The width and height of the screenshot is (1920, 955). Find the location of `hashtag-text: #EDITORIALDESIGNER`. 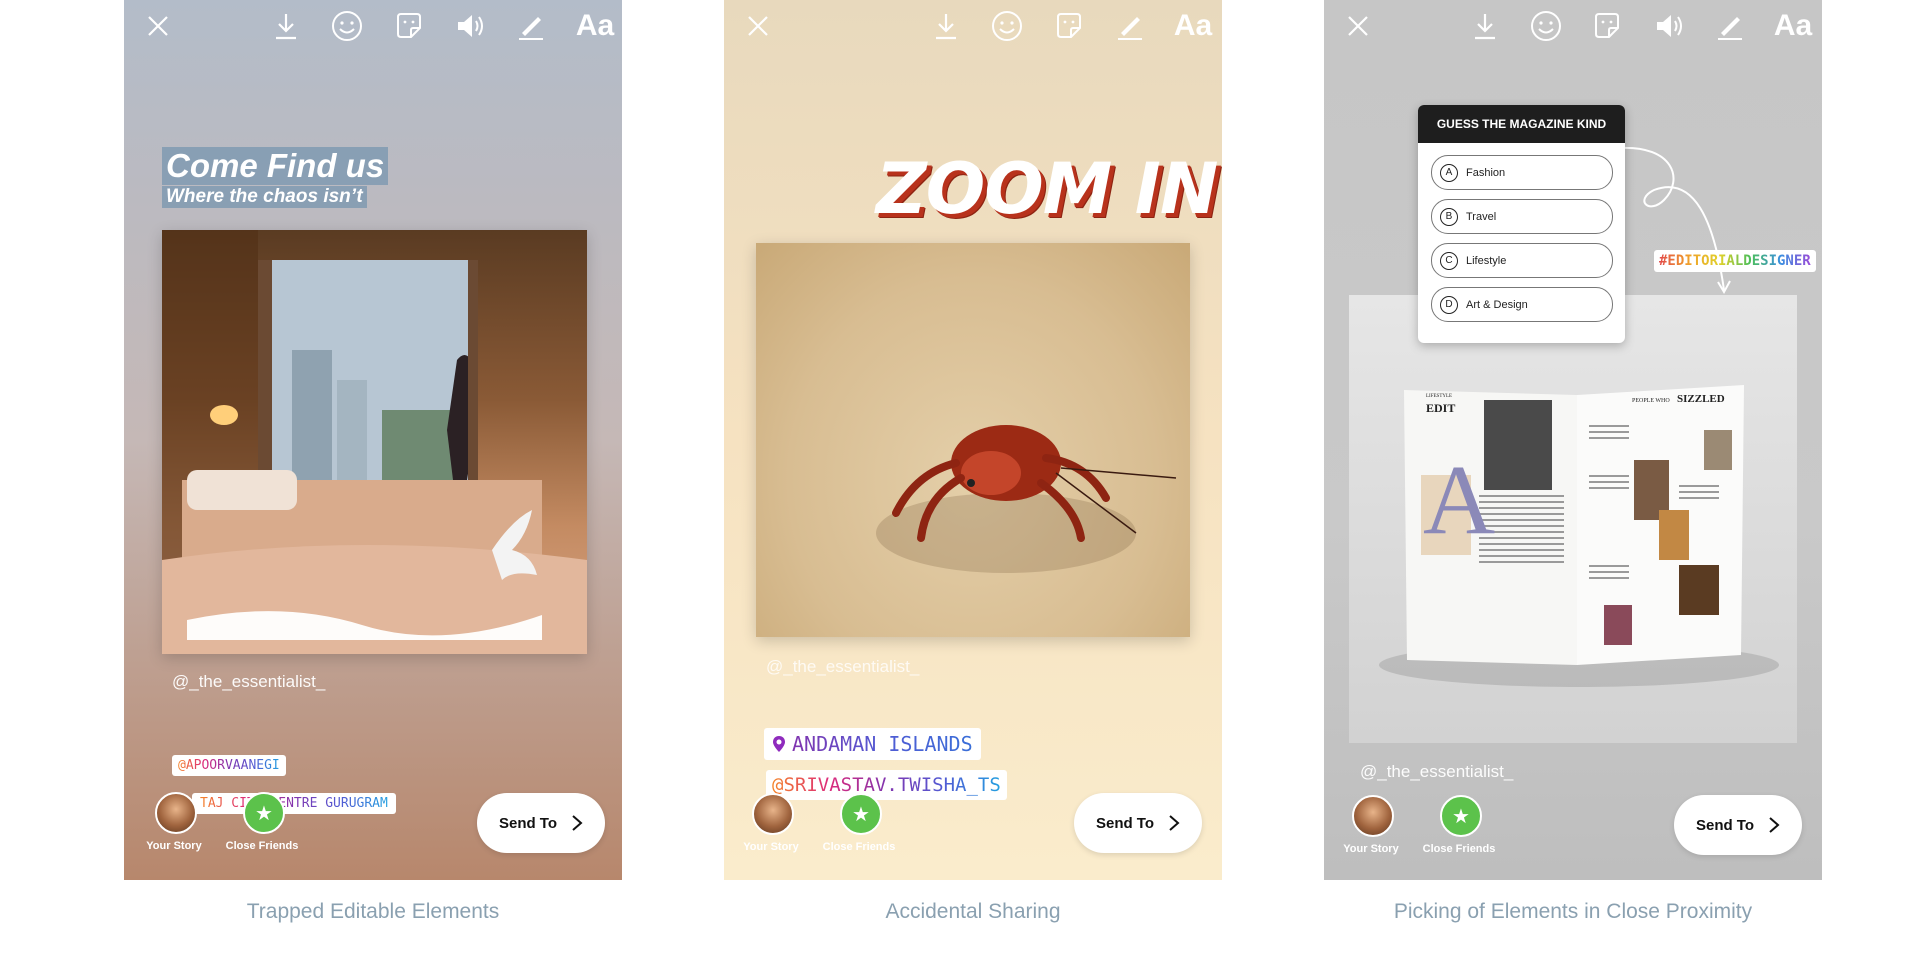

hashtag-text: #EDITORIALDESIGNER is located at coordinates (1735, 261).